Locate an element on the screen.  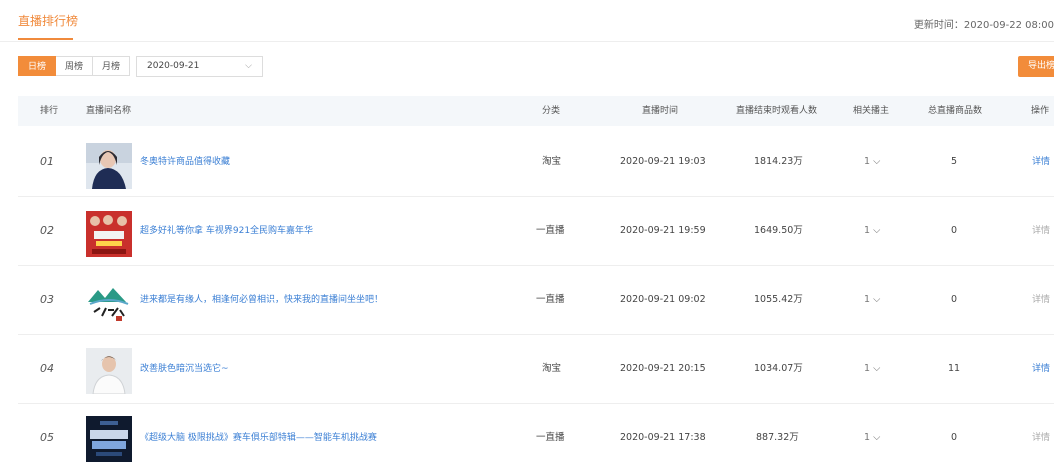
rank: 02 is located at coordinates (47, 230).